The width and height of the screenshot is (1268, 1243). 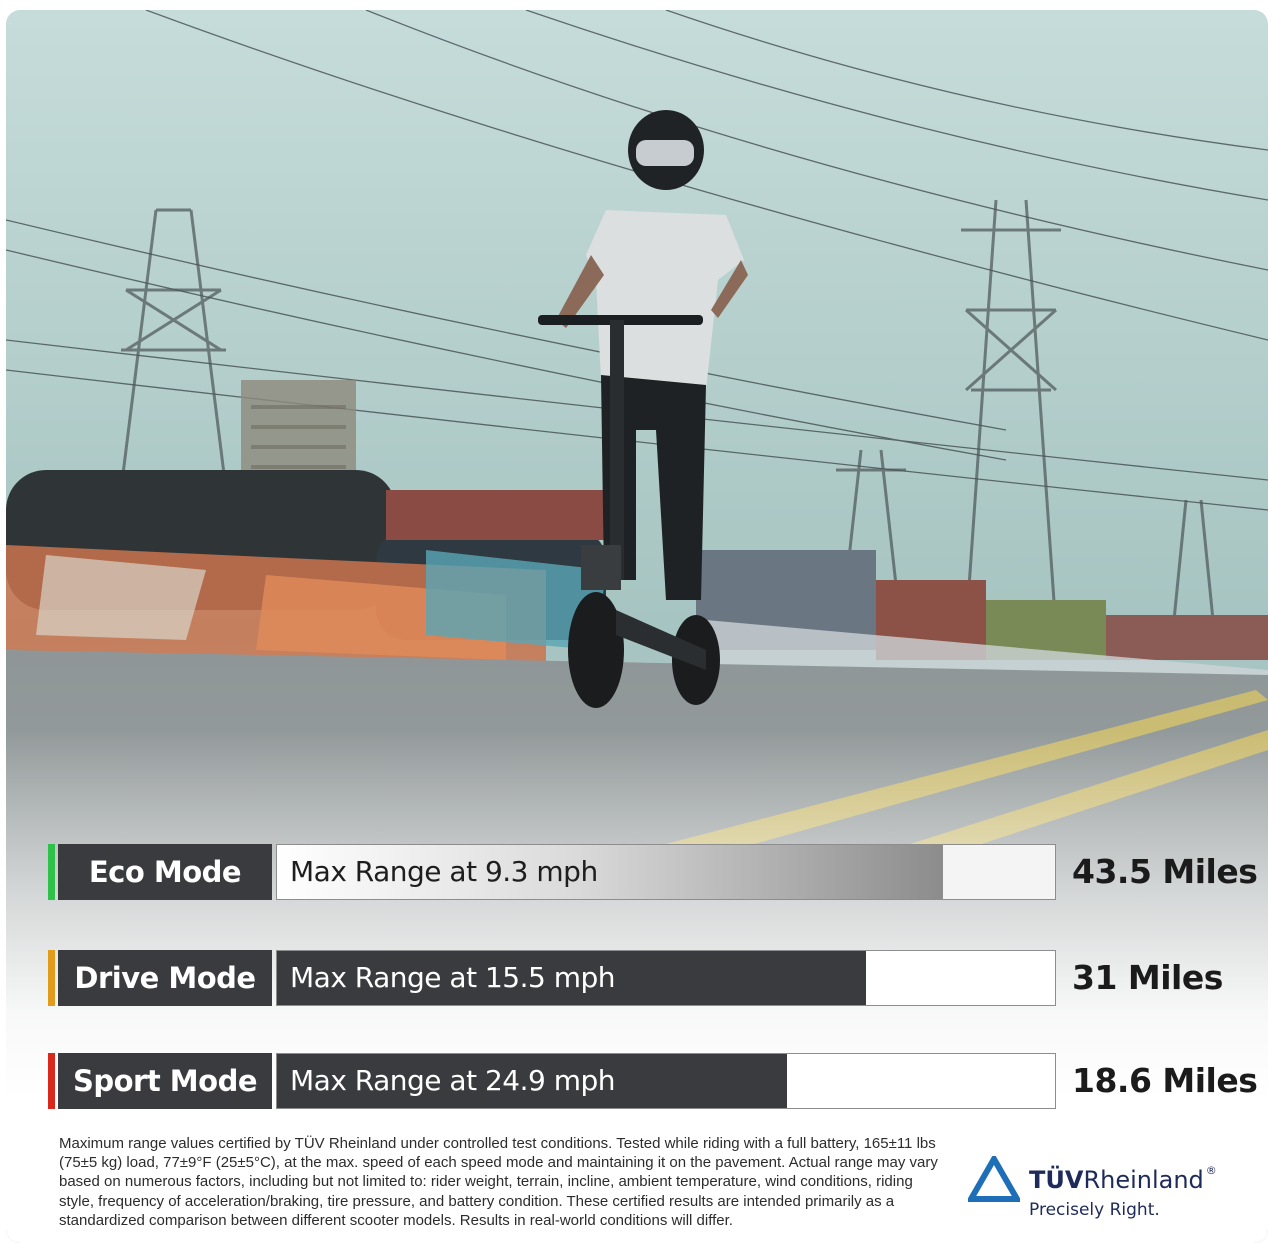 I want to click on mode-label: Sport Mode, so click(x=165, y=1081).